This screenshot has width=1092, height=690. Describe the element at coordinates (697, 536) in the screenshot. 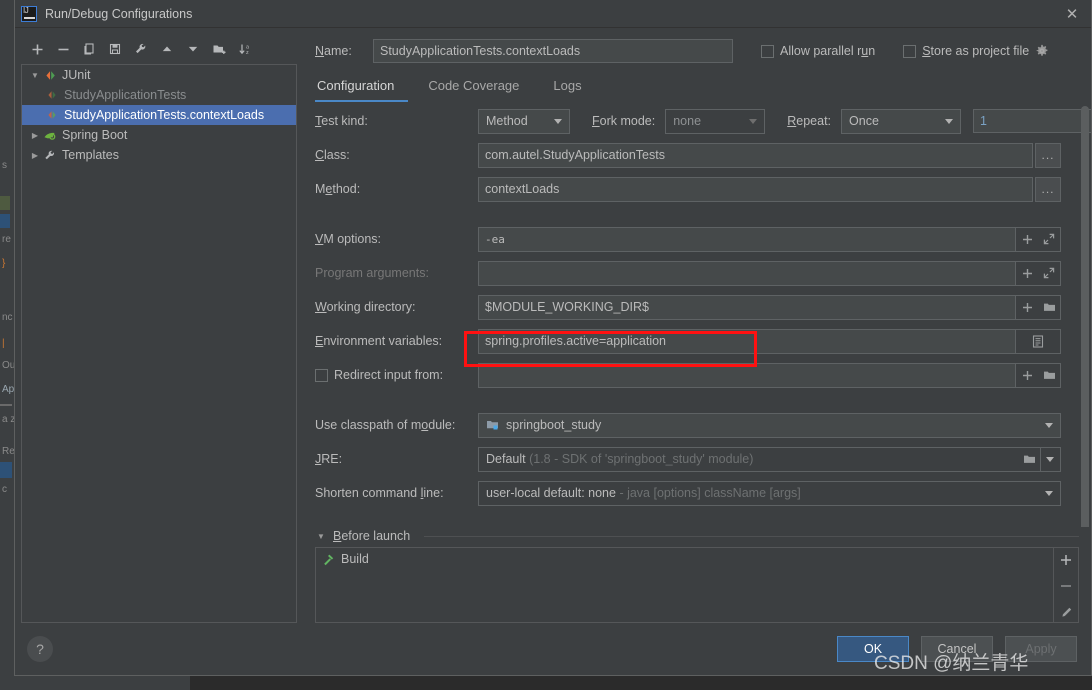

I see `before-launch-header: ▼ Before launch` at that location.